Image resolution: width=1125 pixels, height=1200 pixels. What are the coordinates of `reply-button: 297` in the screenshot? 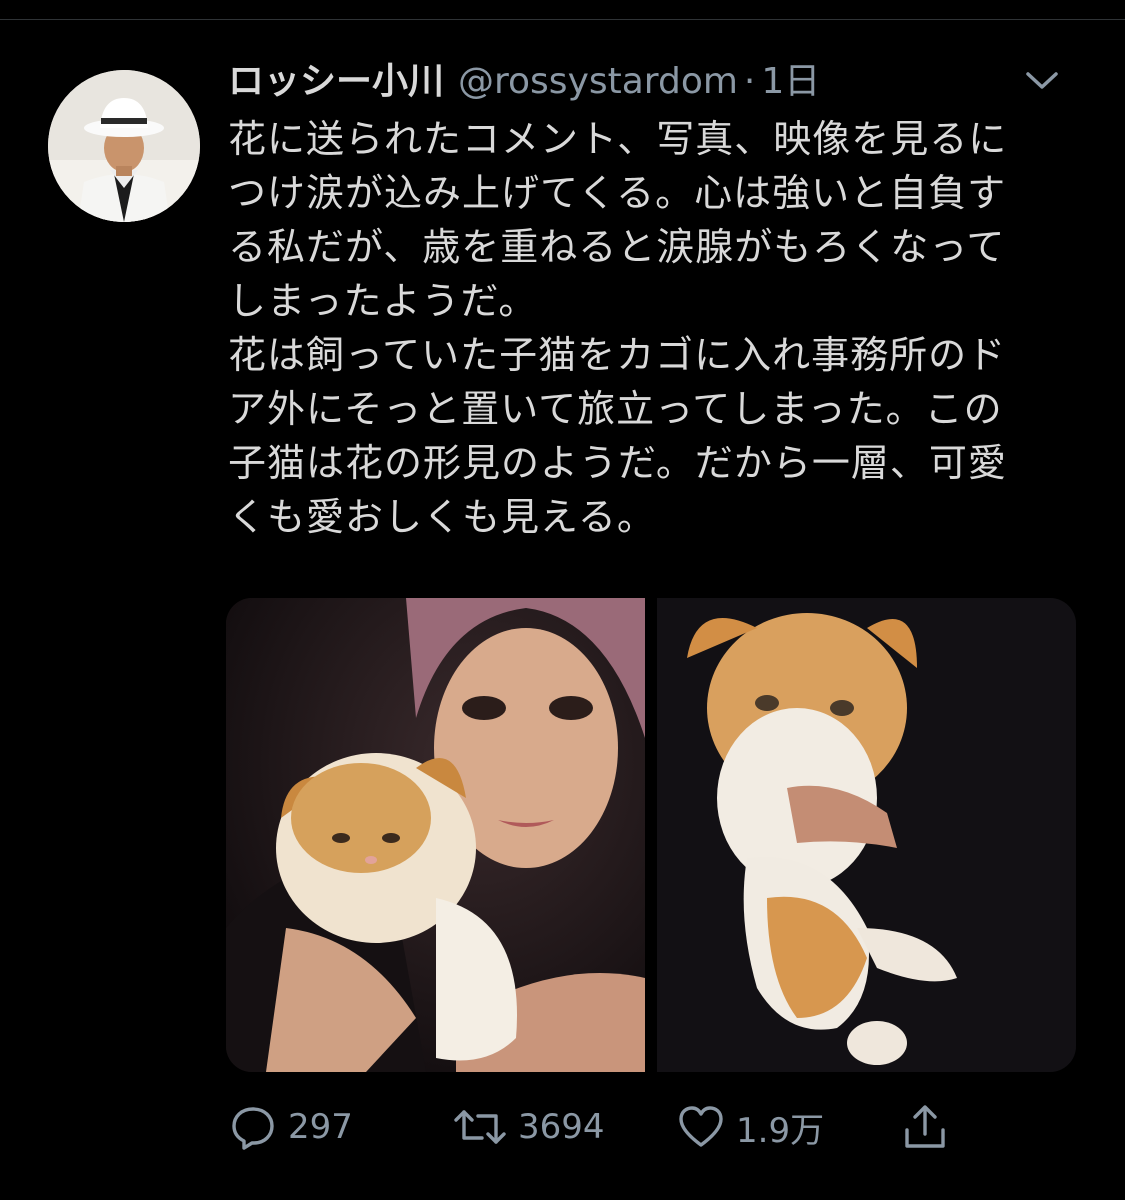 It's located at (290, 1127).